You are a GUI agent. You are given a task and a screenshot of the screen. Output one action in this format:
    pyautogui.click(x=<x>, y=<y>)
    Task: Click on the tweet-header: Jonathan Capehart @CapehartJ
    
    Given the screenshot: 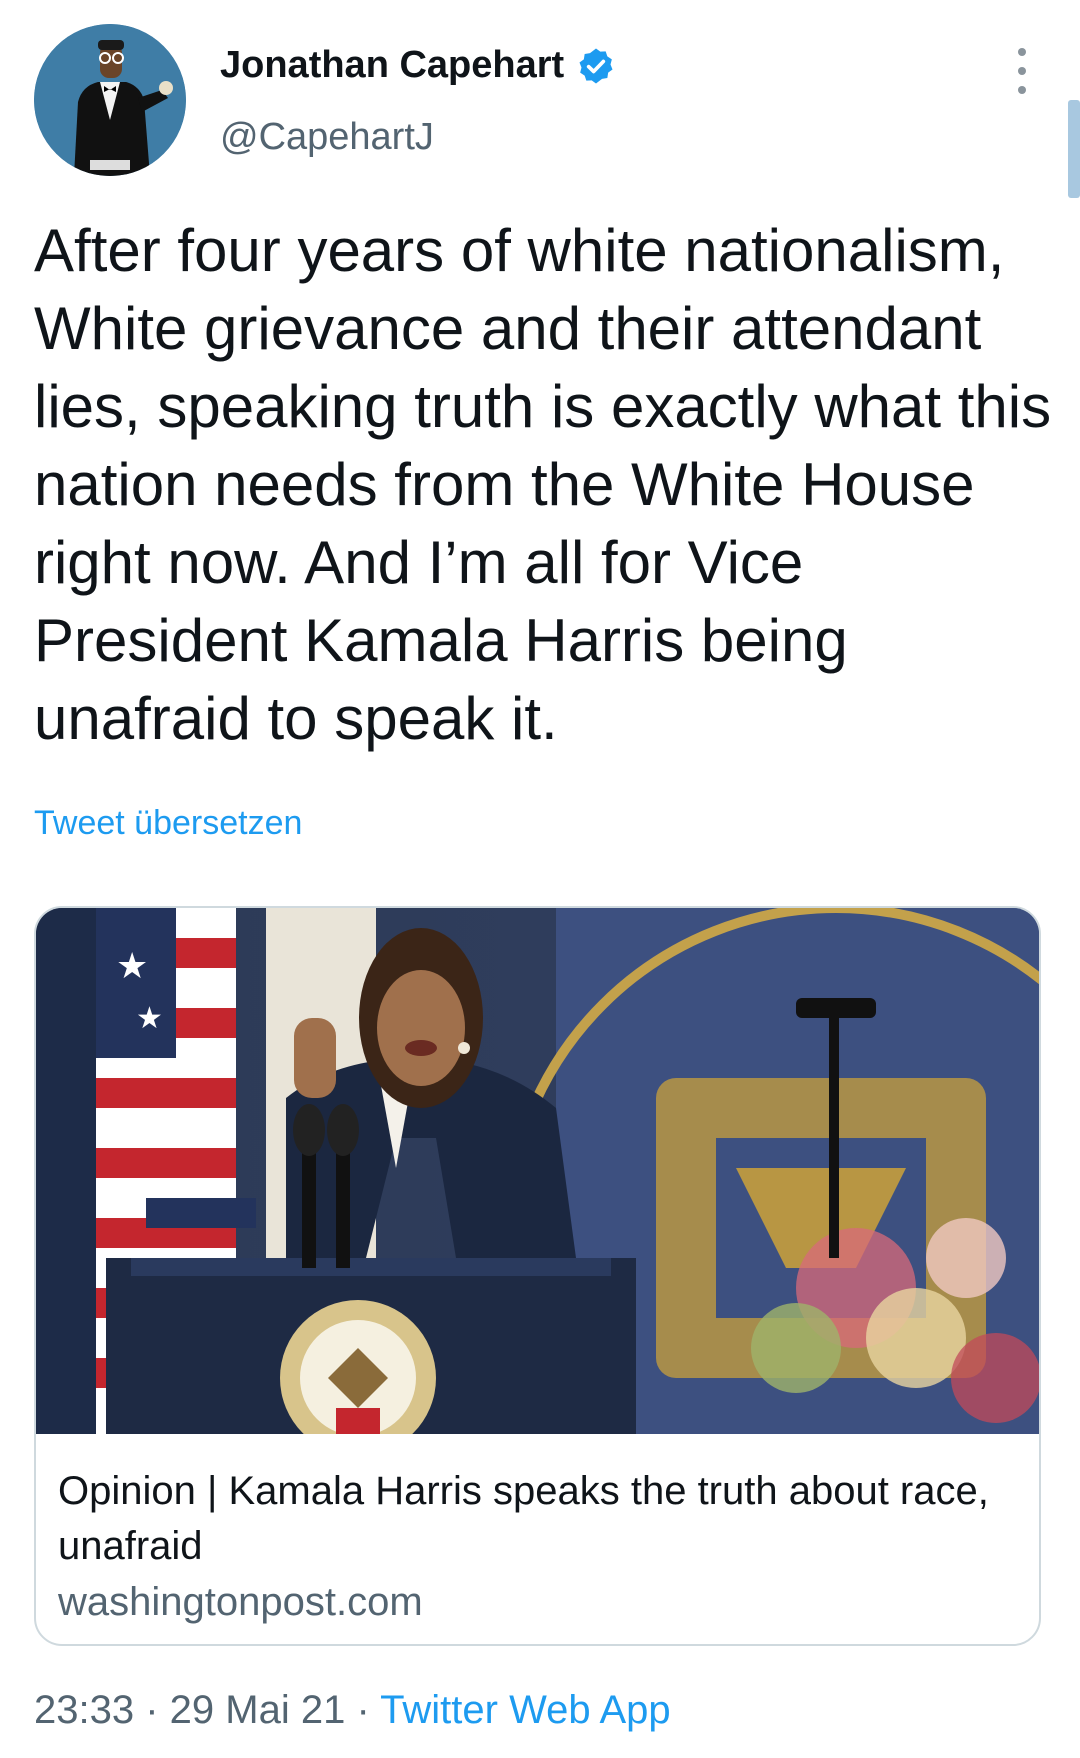 What is the action you would take?
    pyautogui.click(x=540, y=99)
    